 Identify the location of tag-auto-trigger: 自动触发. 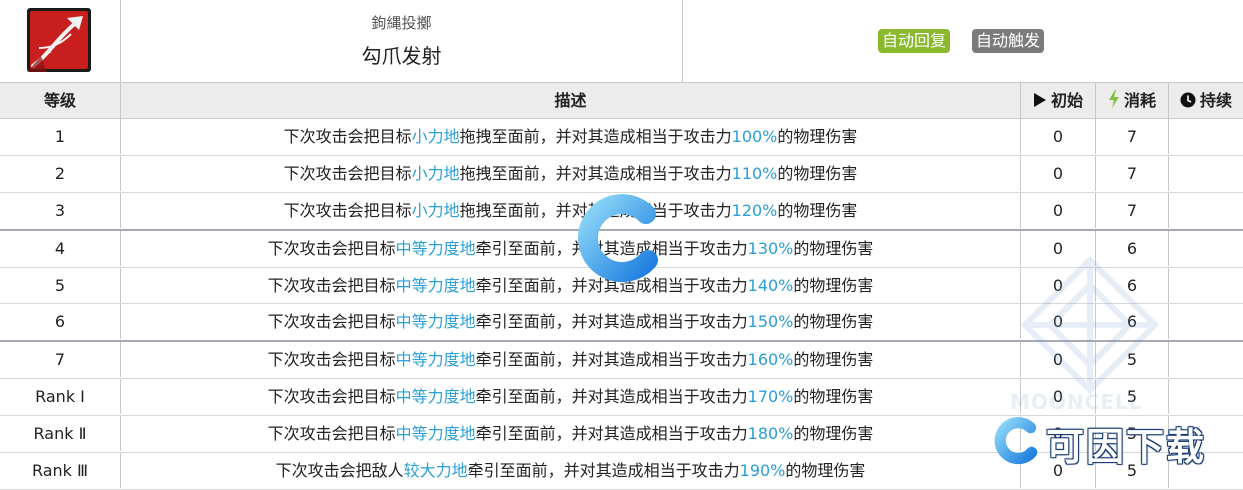
(1008, 41).